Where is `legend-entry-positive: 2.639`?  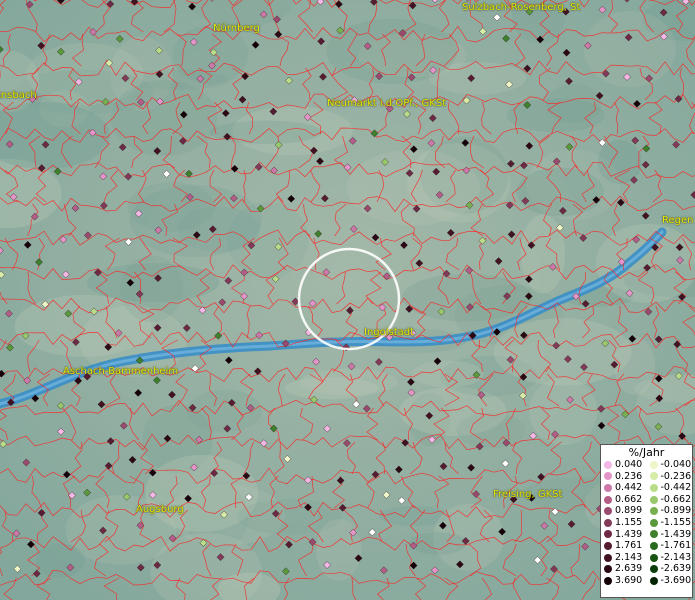 legend-entry-positive: 2.639 is located at coordinates (624, 569).